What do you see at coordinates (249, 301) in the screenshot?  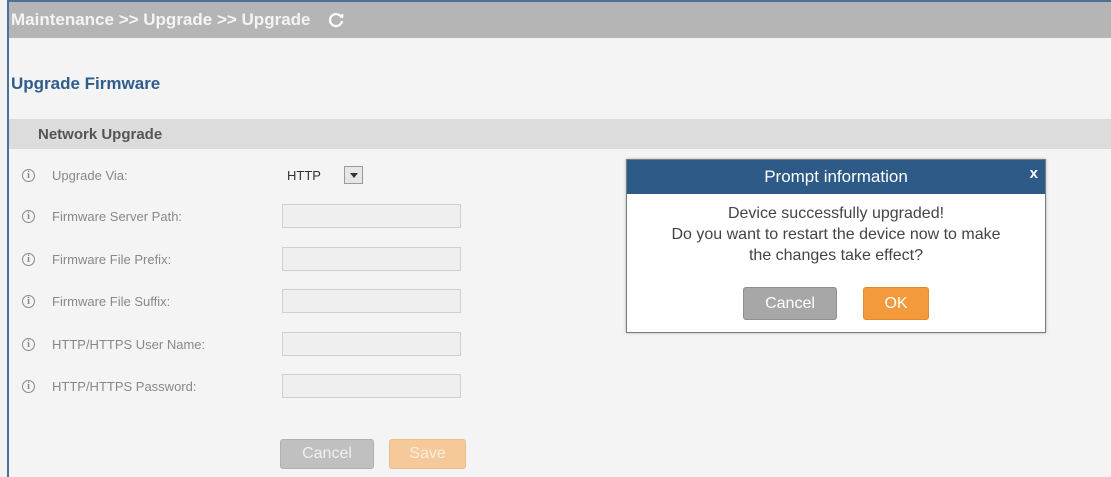 I see `form-row-file-suffix: i Firmware File Suffix:` at bounding box center [249, 301].